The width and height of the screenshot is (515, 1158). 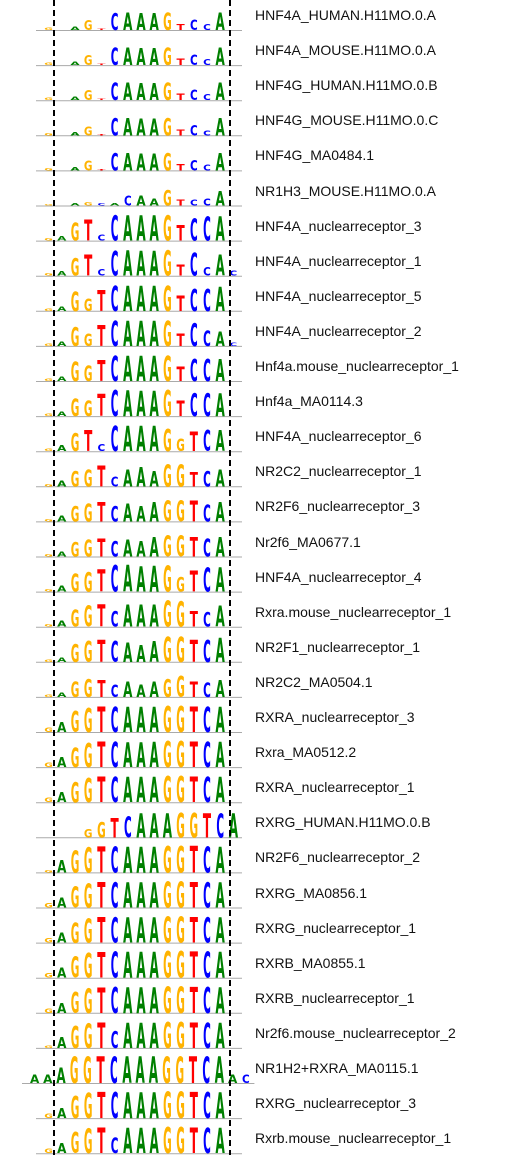 I want to click on motif-name: RXRB_MA0855.1, so click(x=310, y=962).